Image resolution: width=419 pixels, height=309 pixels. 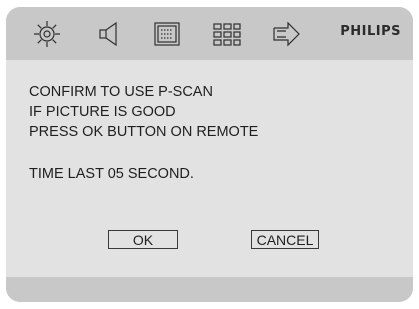 I want to click on display-icon, so click(x=167, y=34).